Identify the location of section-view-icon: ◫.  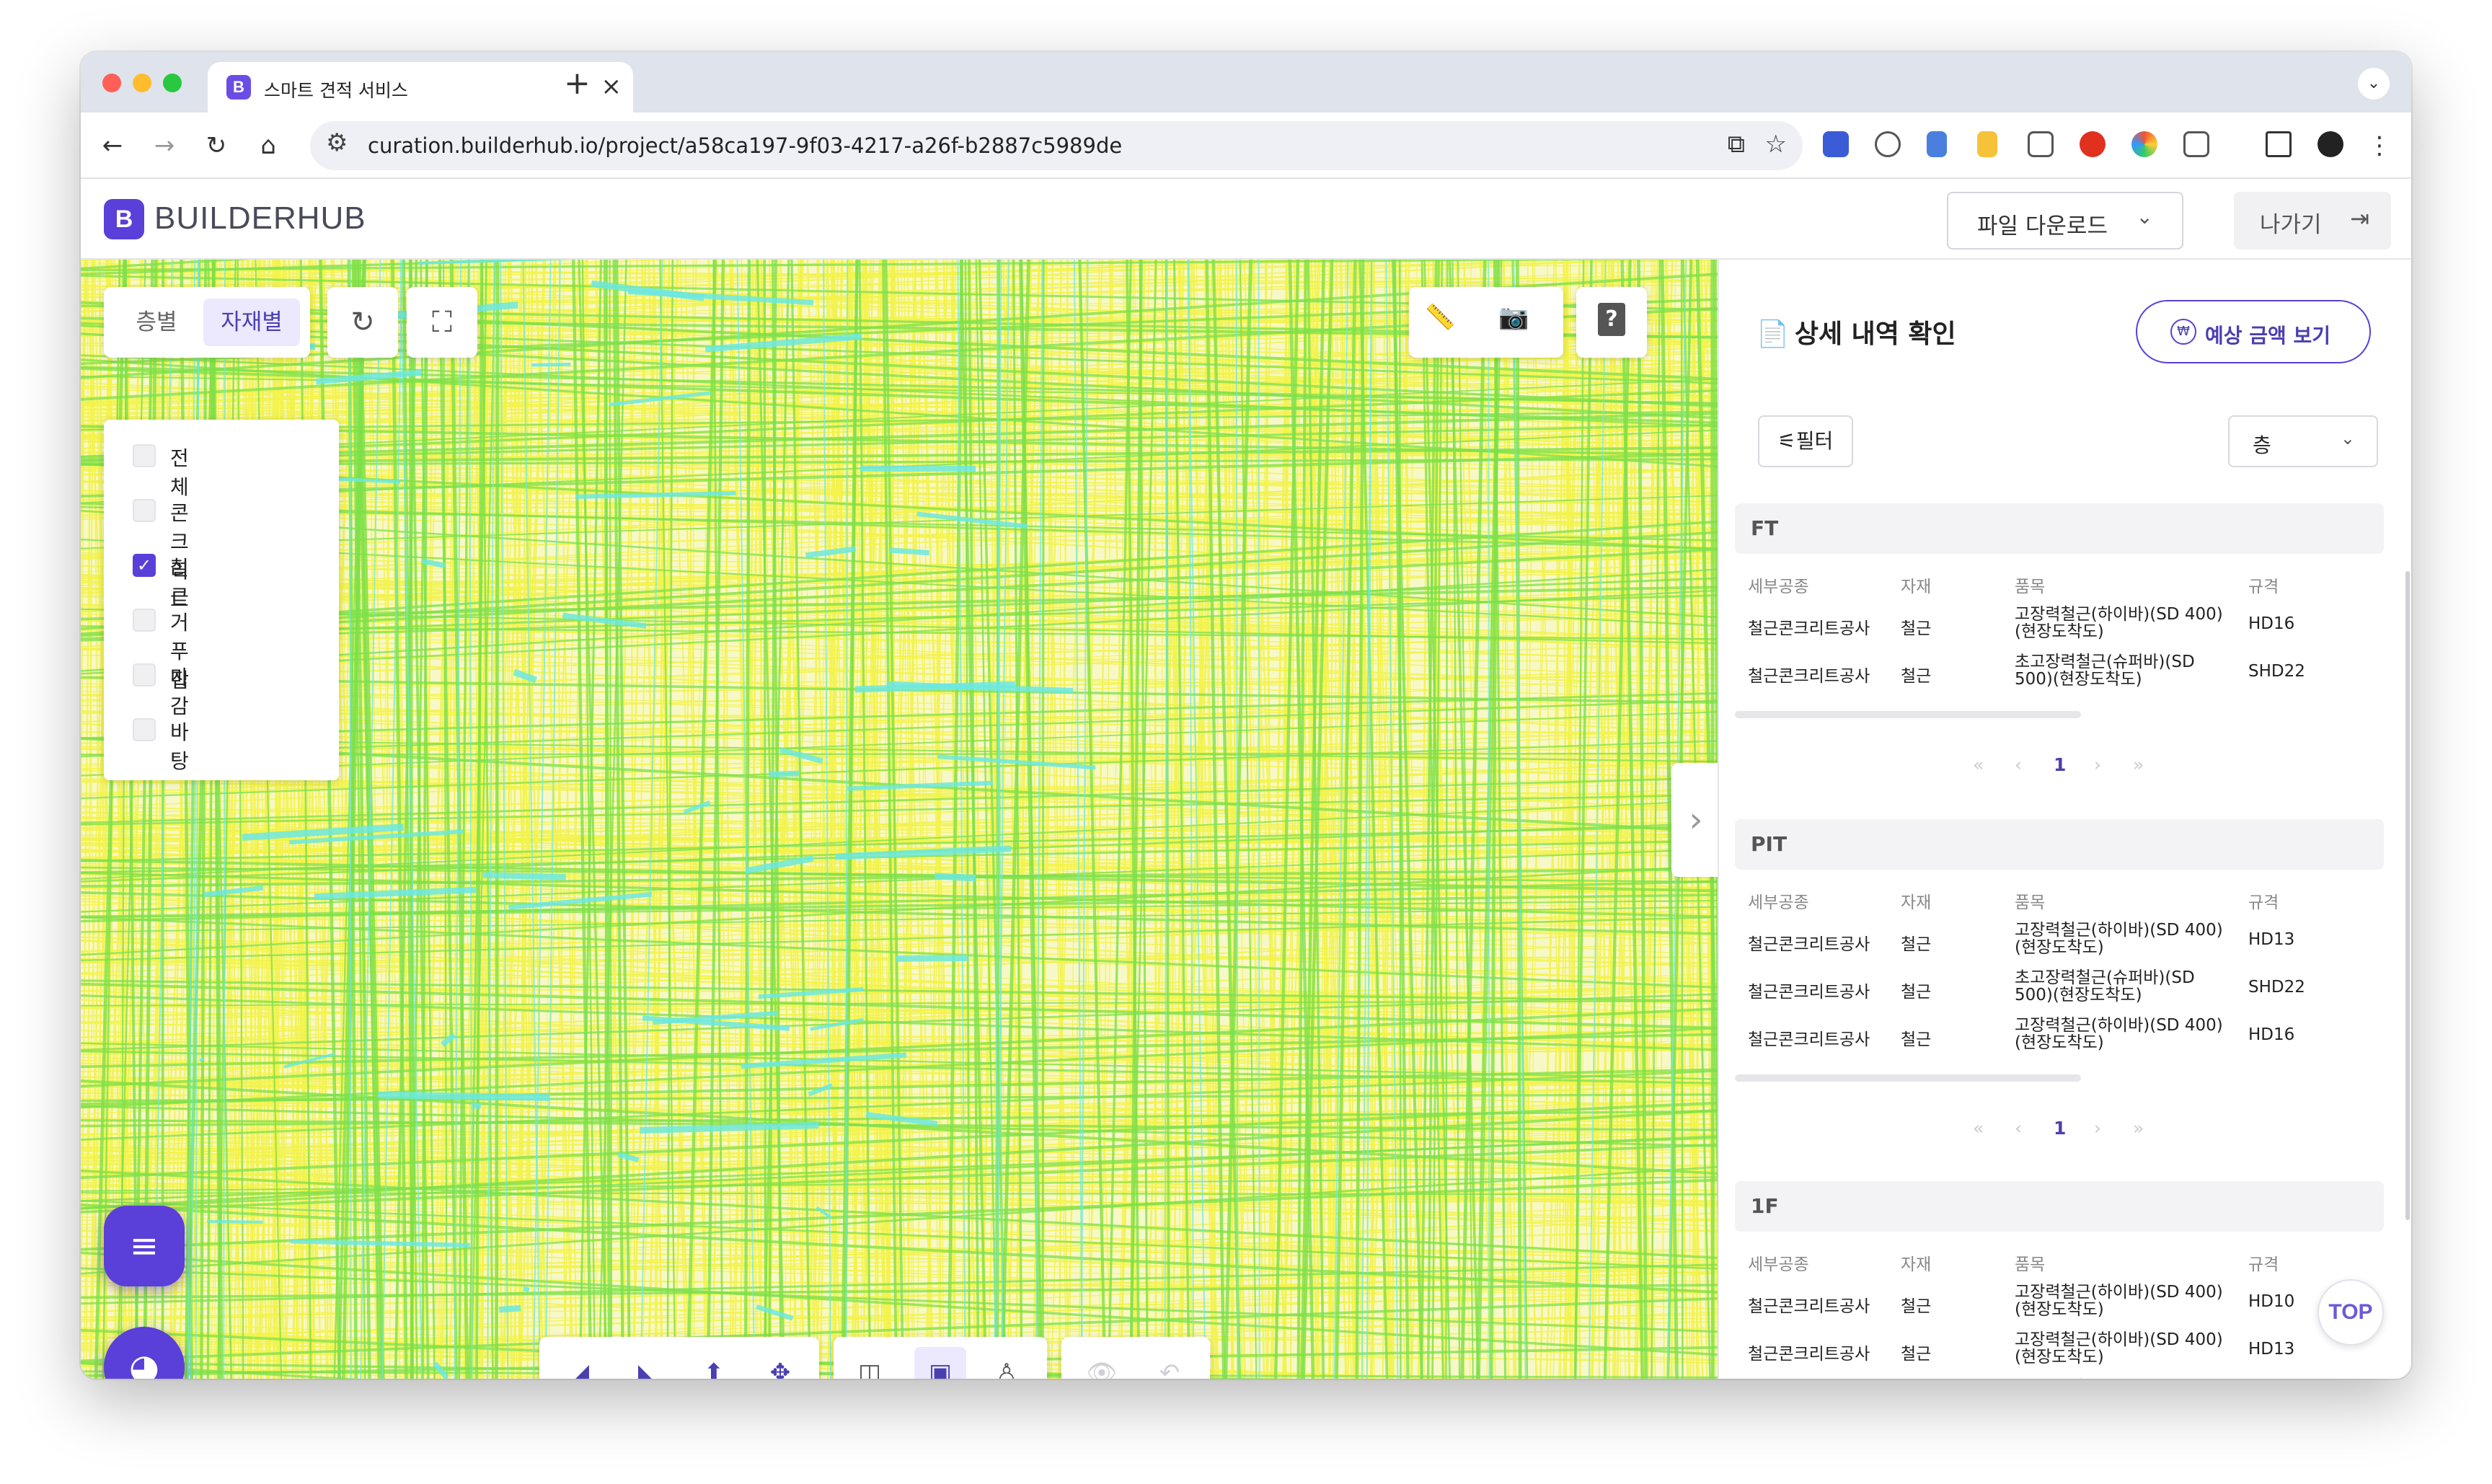
(870, 1363).